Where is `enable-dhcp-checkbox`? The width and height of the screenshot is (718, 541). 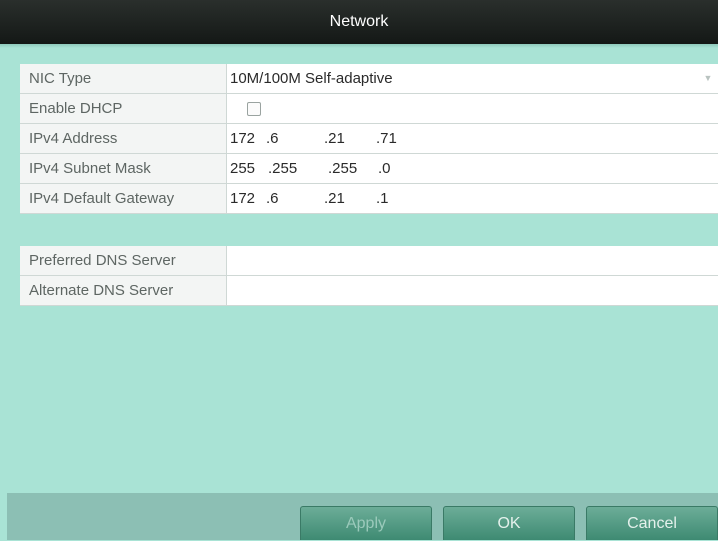 enable-dhcp-checkbox is located at coordinates (254, 109).